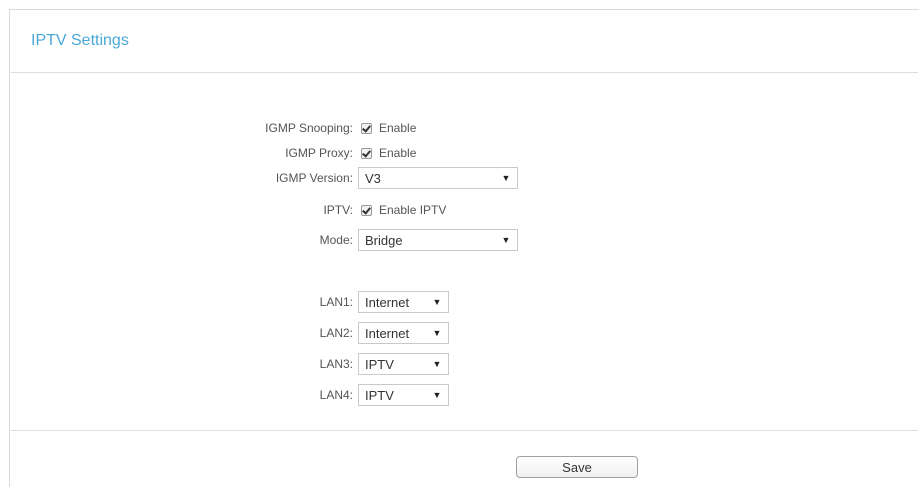 The width and height of the screenshot is (919, 487). What do you see at coordinates (577, 467) in the screenshot?
I see `save-button: Save` at bounding box center [577, 467].